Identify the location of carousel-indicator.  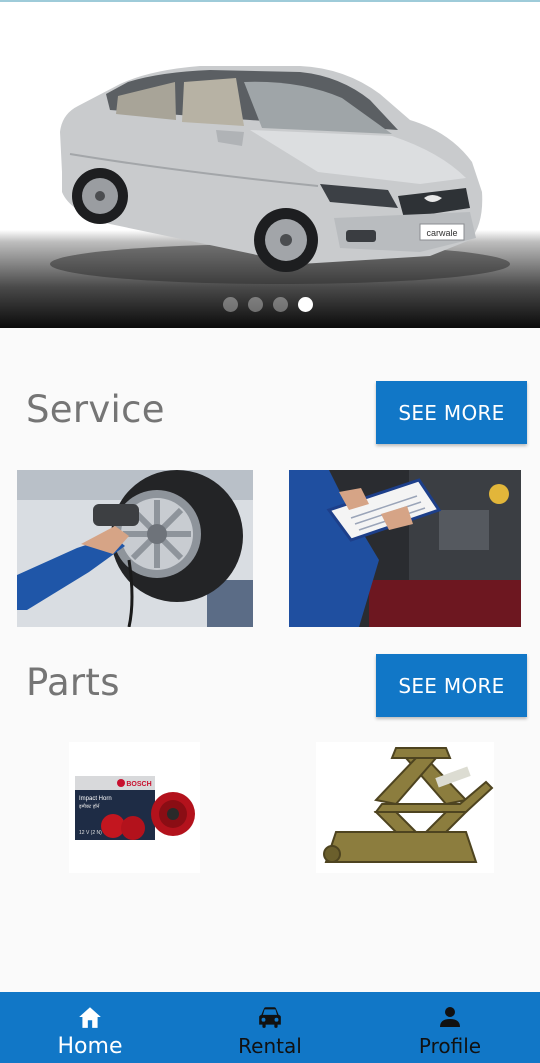
(268, 304).